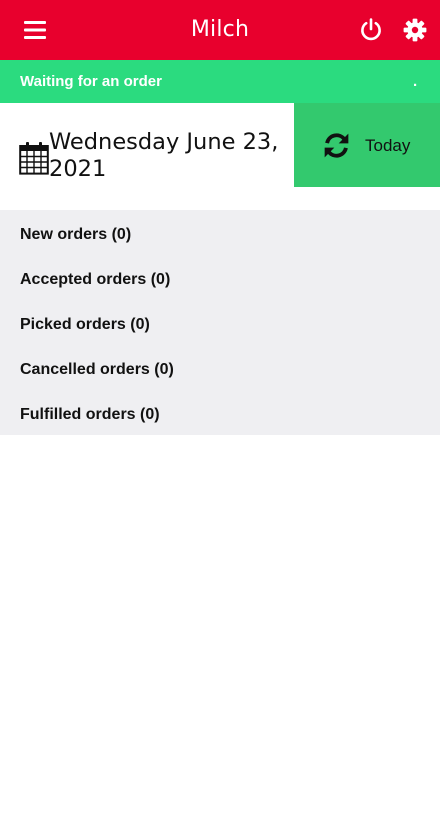 This screenshot has height=840, width=440. I want to click on list-item-picked-orders: Picked orders (0), so click(220, 322).